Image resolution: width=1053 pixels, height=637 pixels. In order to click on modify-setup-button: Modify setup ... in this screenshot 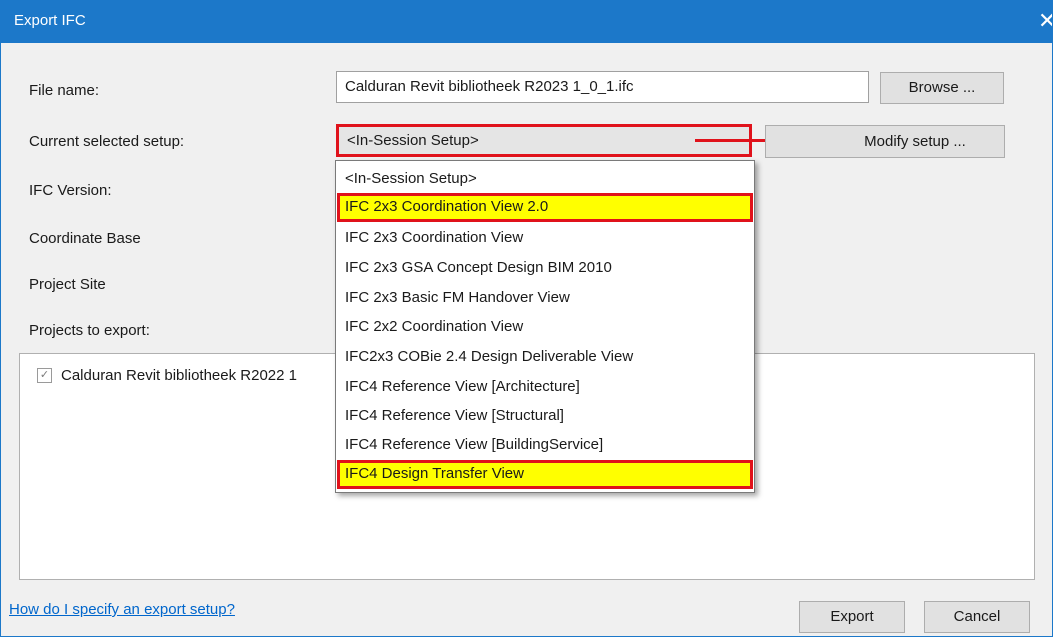, I will do `click(885, 141)`.